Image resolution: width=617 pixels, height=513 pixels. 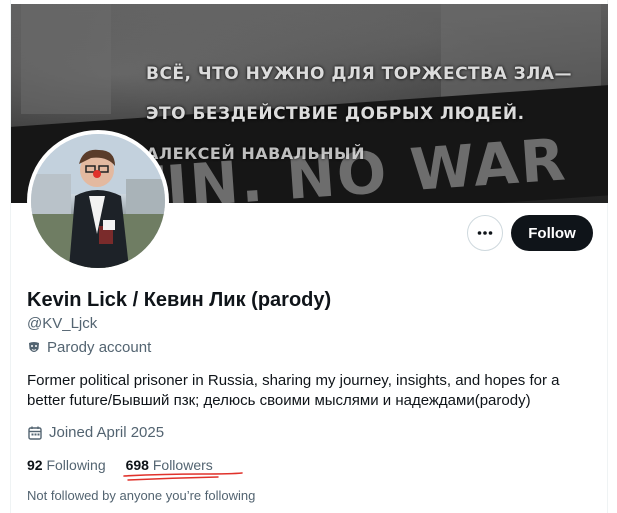 I want to click on calendar-icon, so click(x=35, y=433).